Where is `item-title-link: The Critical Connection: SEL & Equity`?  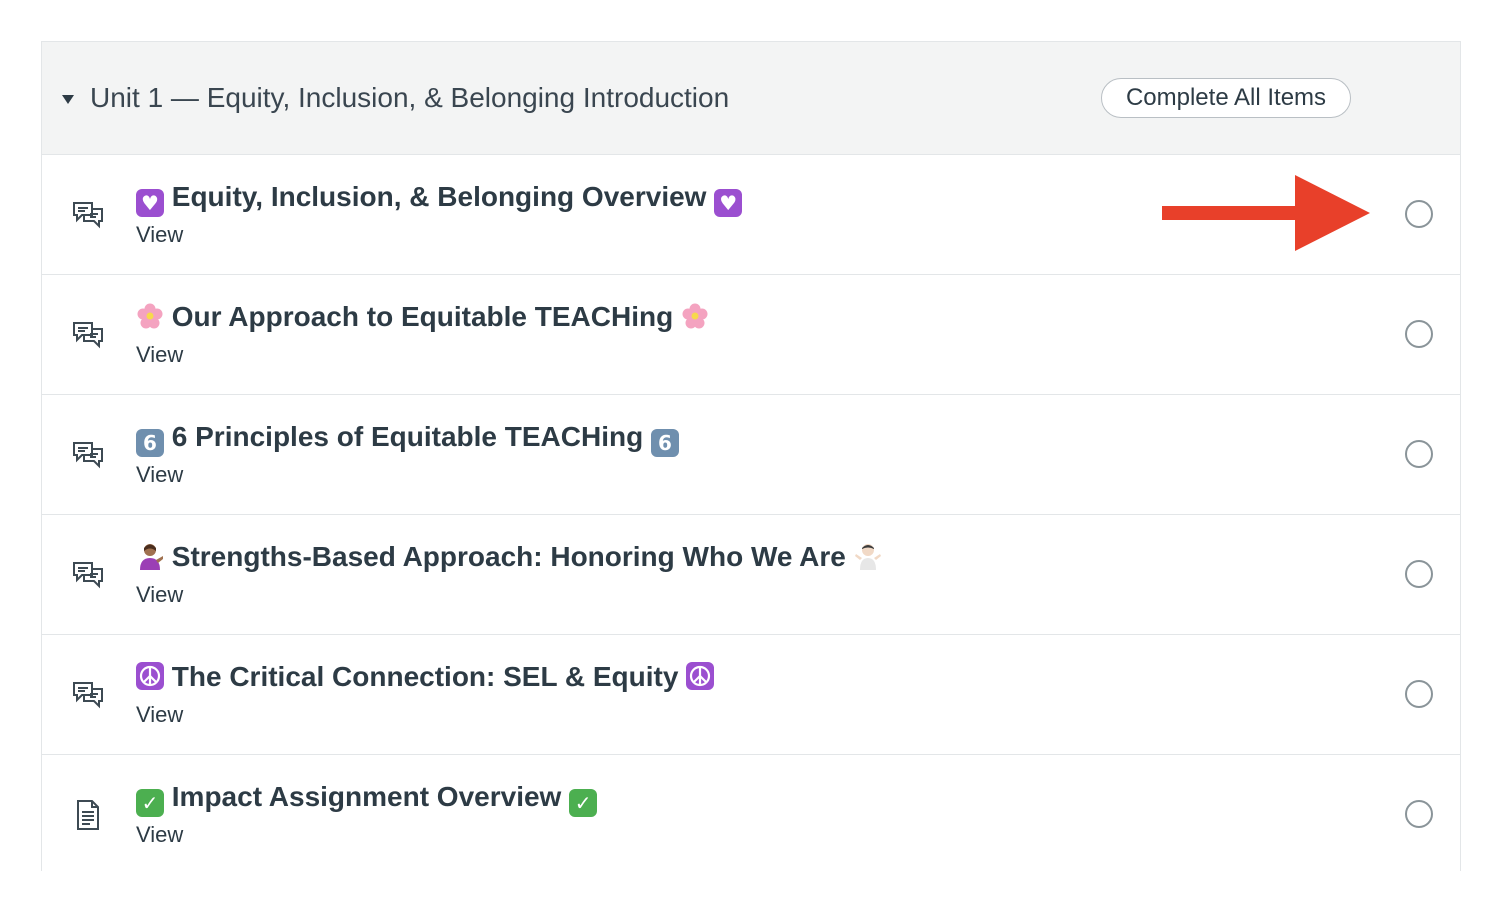 item-title-link: The Critical Connection: SEL & Equity is located at coordinates (425, 677).